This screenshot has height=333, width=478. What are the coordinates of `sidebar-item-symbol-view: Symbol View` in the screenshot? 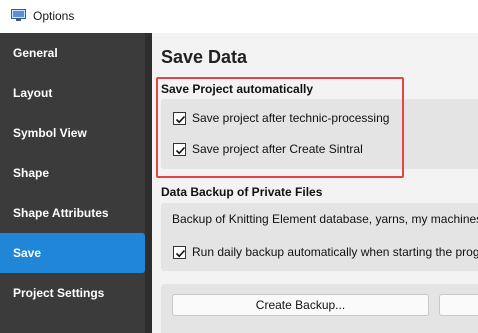 It's located at (72, 133).